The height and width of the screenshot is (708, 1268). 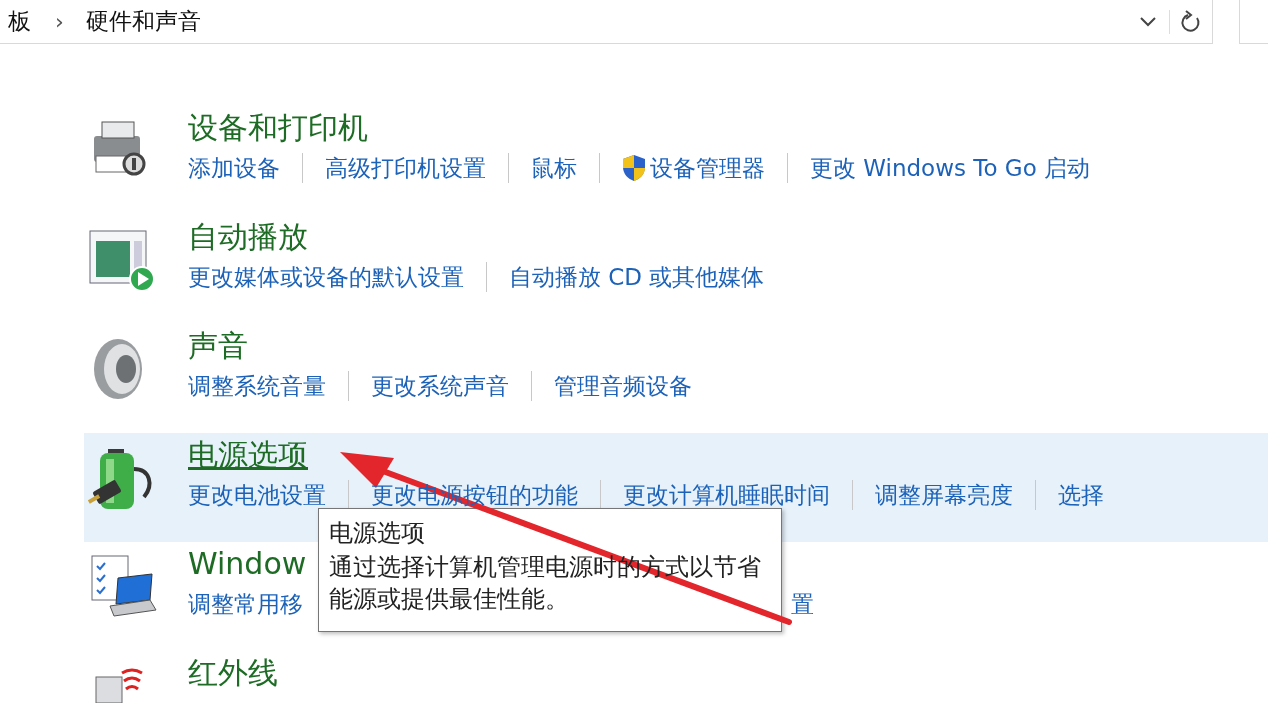 I want to click on breadcrumb-item: 硬件和声音, so click(x=143, y=21).